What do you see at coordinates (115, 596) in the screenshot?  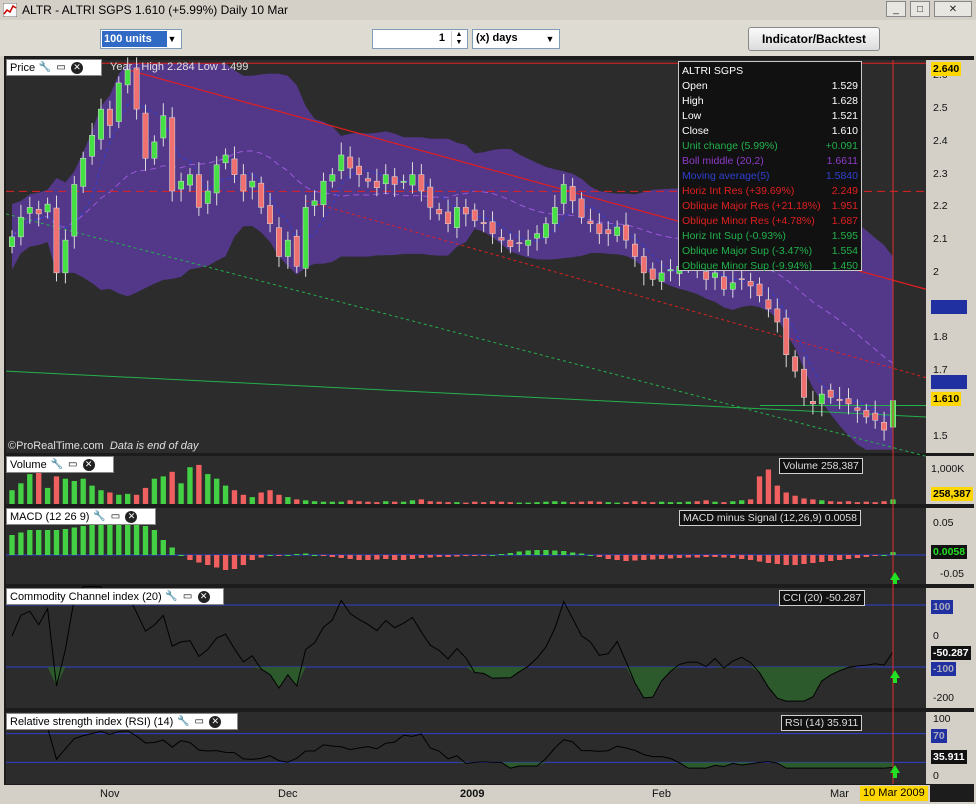 I see `cci-panel-header: Commodity Channel index (20) 🔧 ▭ ✕` at bounding box center [115, 596].